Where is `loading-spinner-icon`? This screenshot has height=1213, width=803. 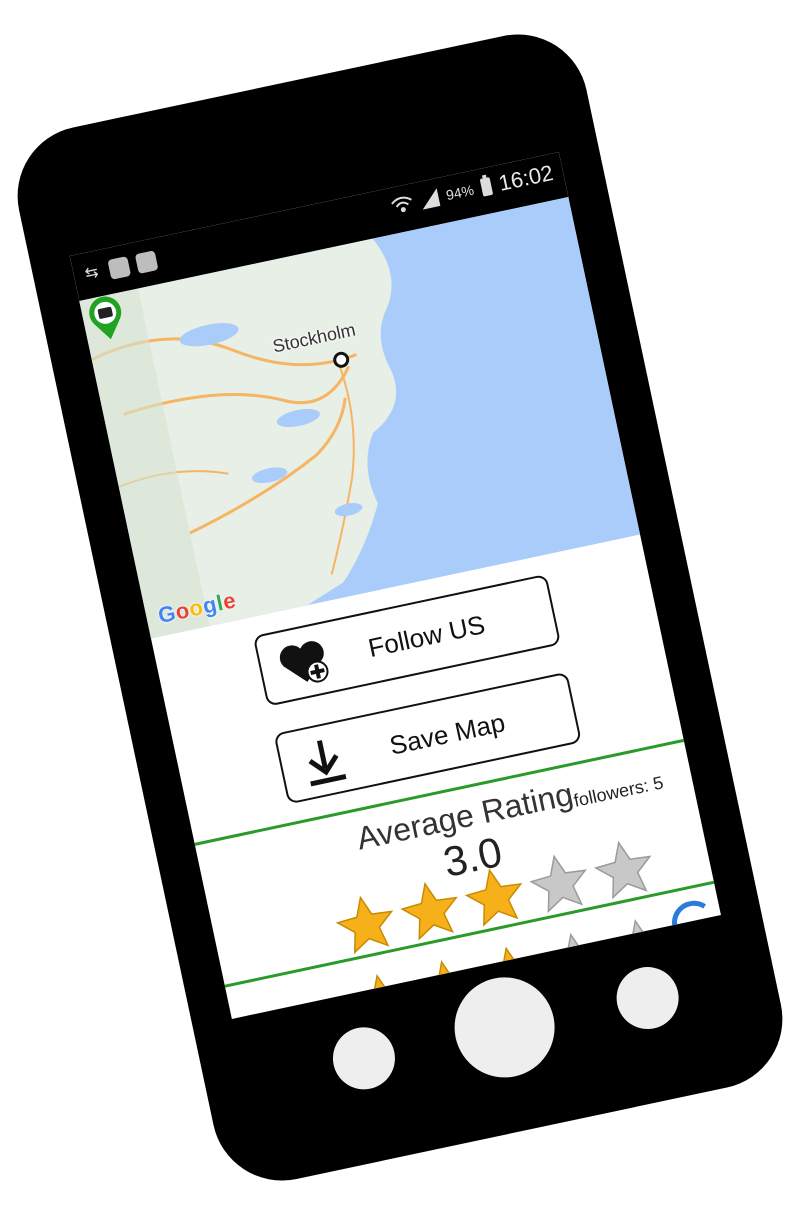 loading-spinner-icon is located at coordinates (694, 922).